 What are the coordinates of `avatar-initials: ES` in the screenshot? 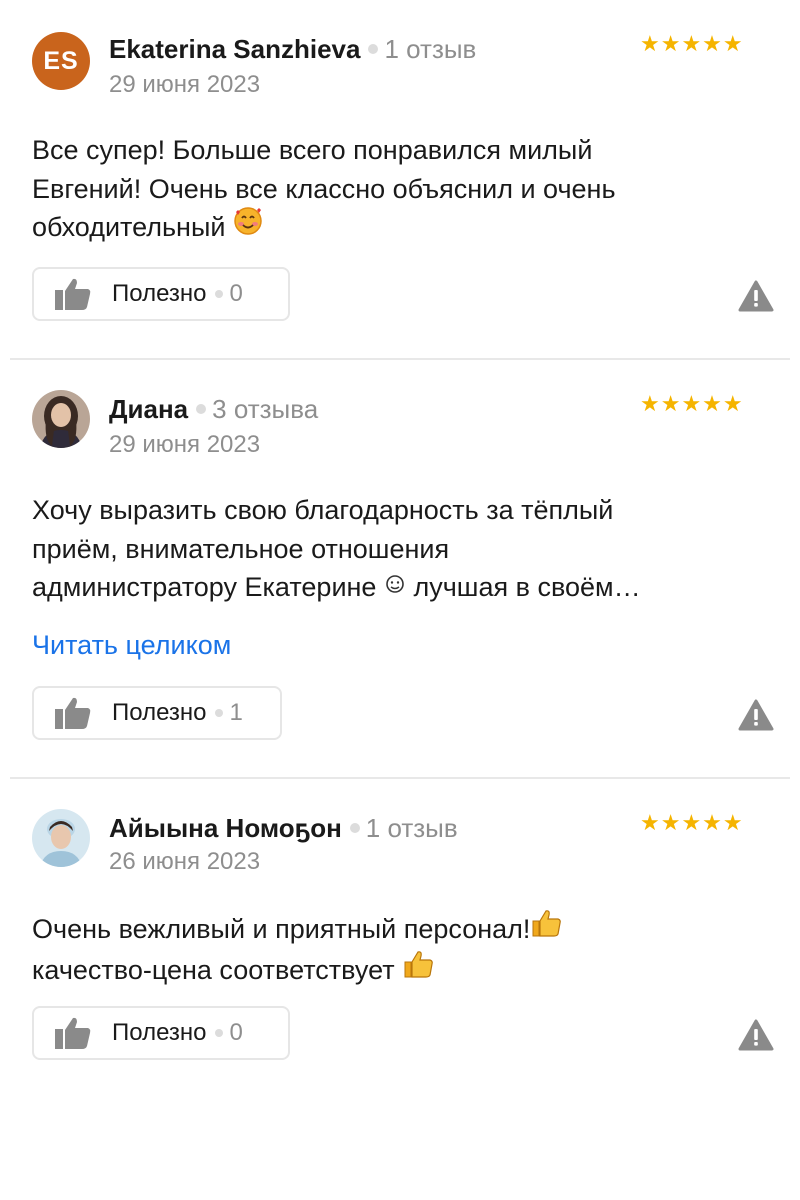 It's located at (61, 60).